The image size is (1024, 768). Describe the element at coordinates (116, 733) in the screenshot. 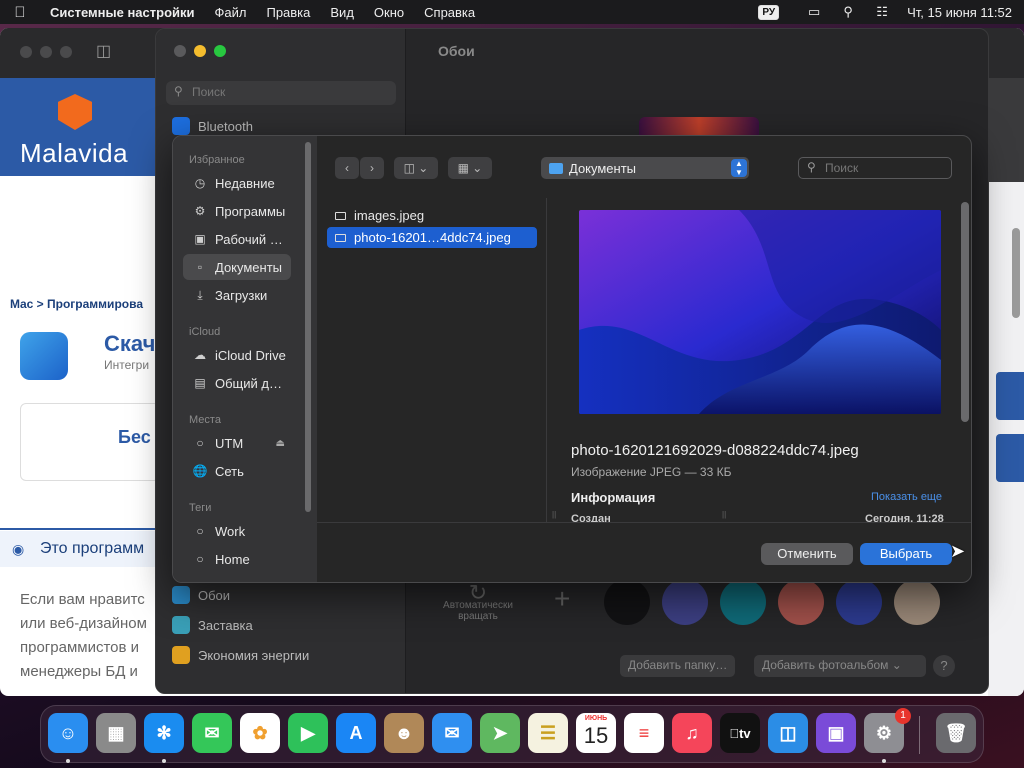

I see `launchpad-icon: ▦` at that location.